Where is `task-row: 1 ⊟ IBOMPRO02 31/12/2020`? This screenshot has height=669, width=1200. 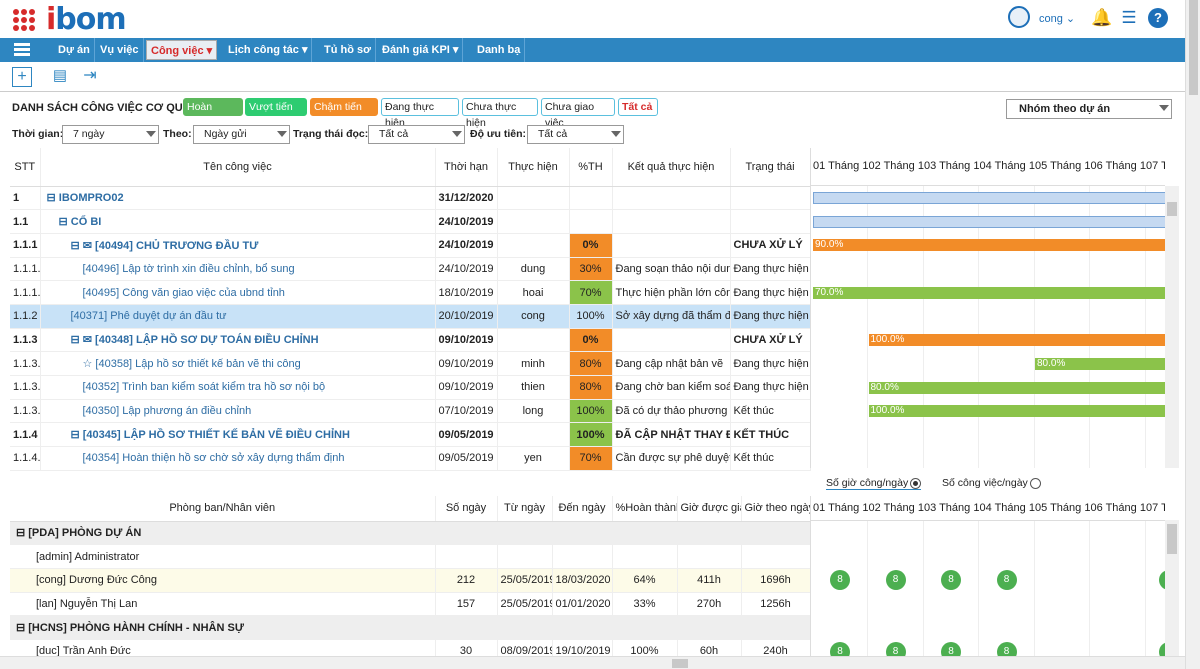 task-row: 1 ⊟ IBOMPRO02 31/12/2020 is located at coordinates (410, 198).